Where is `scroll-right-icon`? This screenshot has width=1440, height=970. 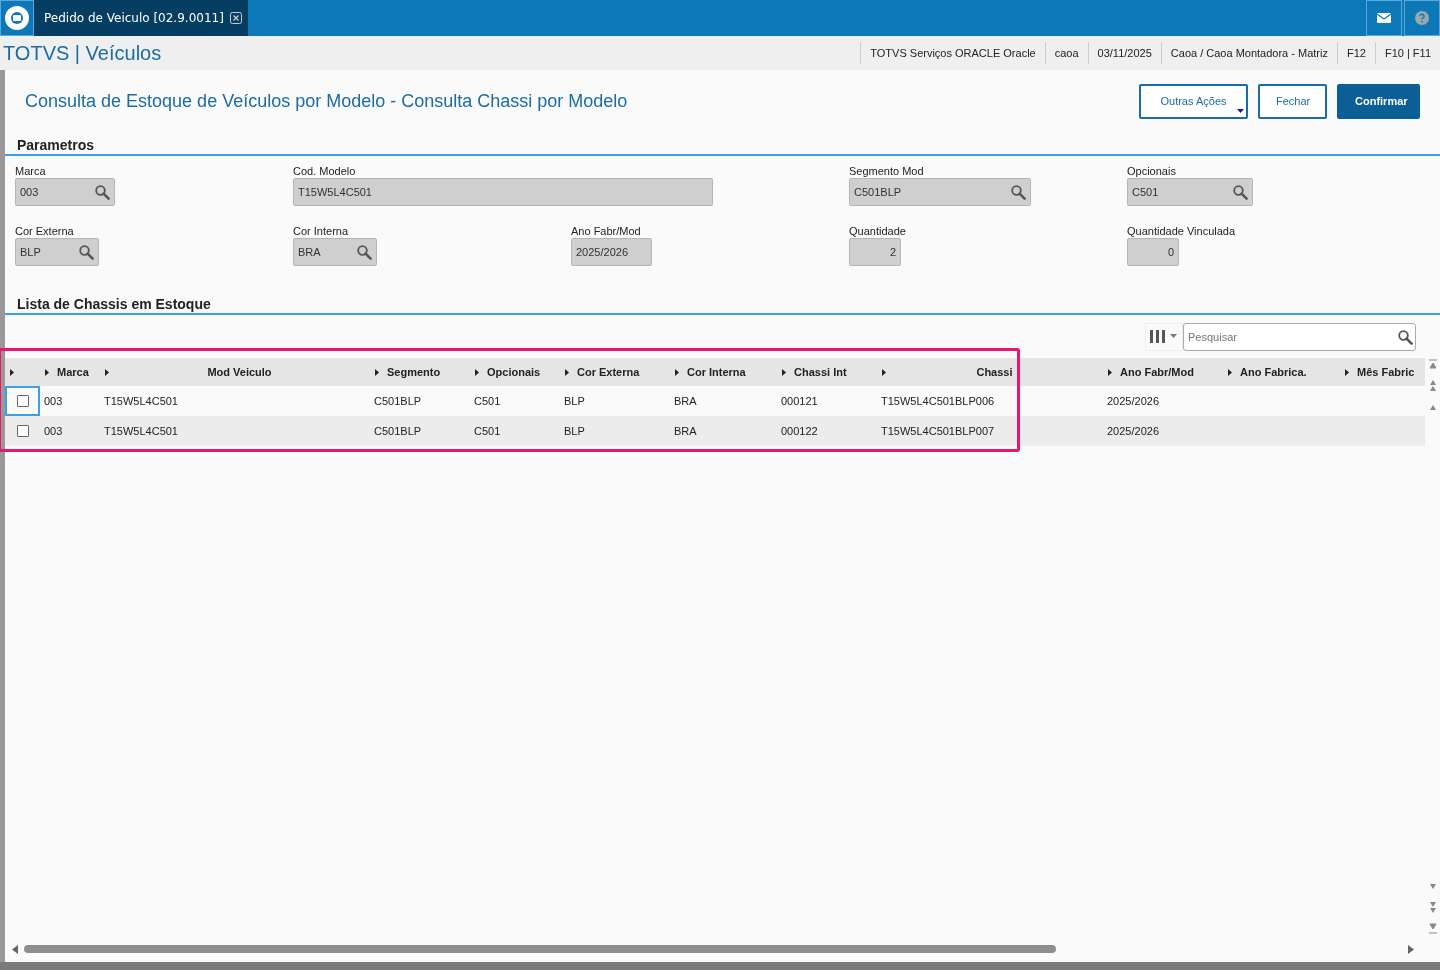 scroll-right-icon is located at coordinates (1411, 949).